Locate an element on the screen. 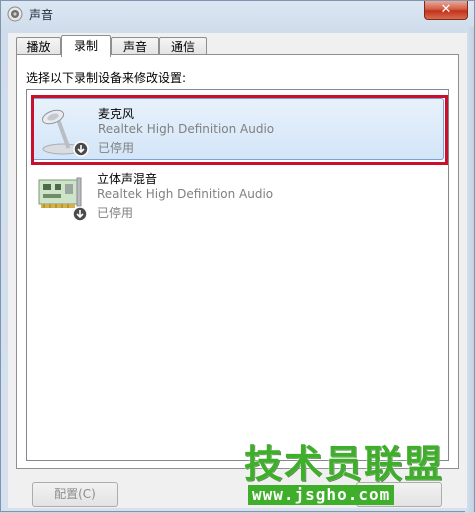 This screenshot has width=475, height=513. tab-recording: 录制 is located at coordinates (86, 46).